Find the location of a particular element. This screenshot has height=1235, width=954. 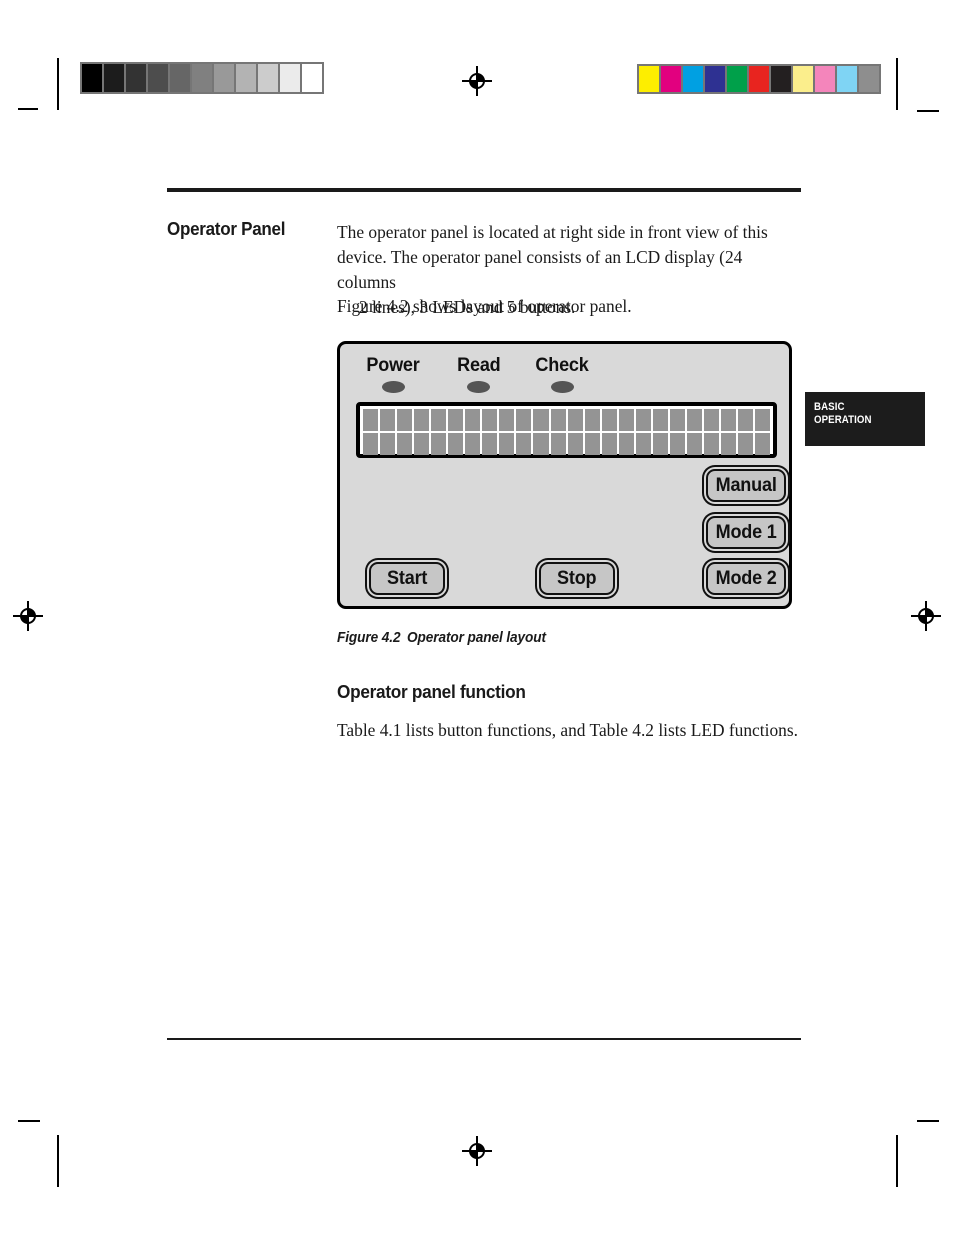

mode-1-button-label: Mode 1 is located at coordinates (746, 532).